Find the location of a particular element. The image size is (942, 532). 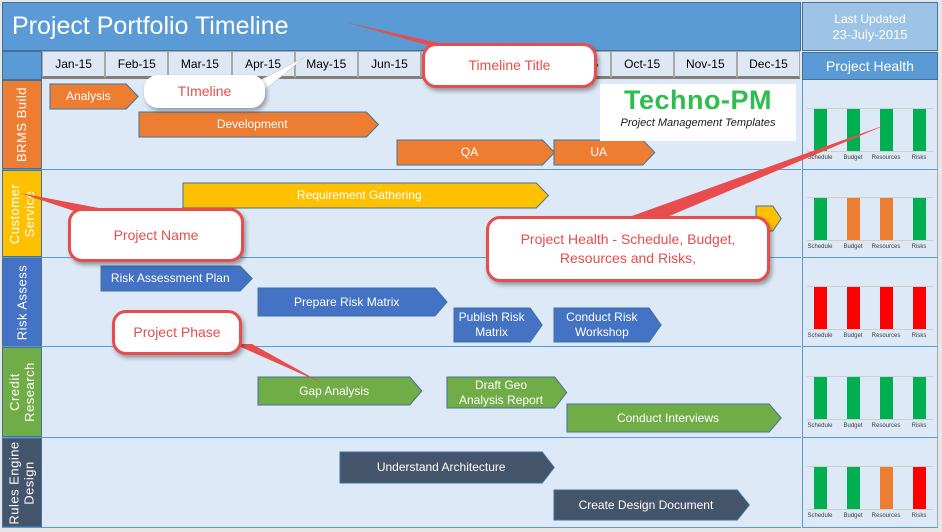

project-phase: UA is located at coordinates (604, 152).